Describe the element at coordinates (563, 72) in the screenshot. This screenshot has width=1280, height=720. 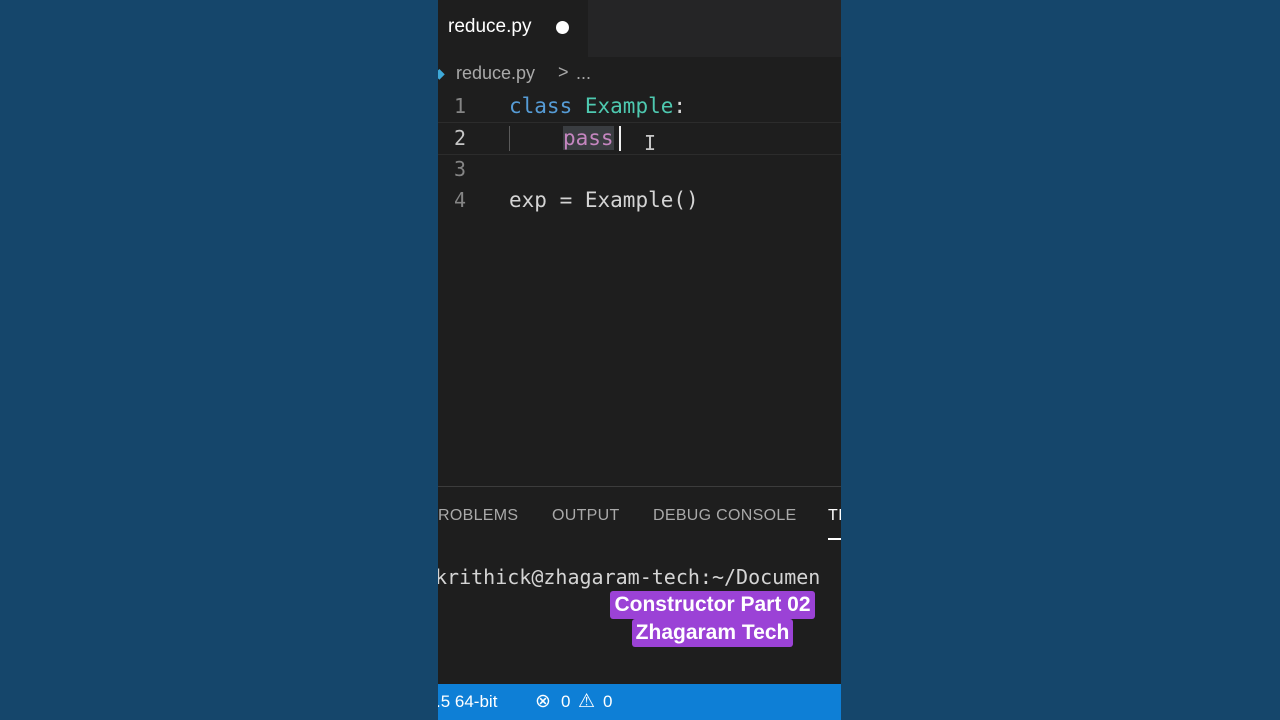
I see `breadcrumb-chevron-icon: >` at that location.